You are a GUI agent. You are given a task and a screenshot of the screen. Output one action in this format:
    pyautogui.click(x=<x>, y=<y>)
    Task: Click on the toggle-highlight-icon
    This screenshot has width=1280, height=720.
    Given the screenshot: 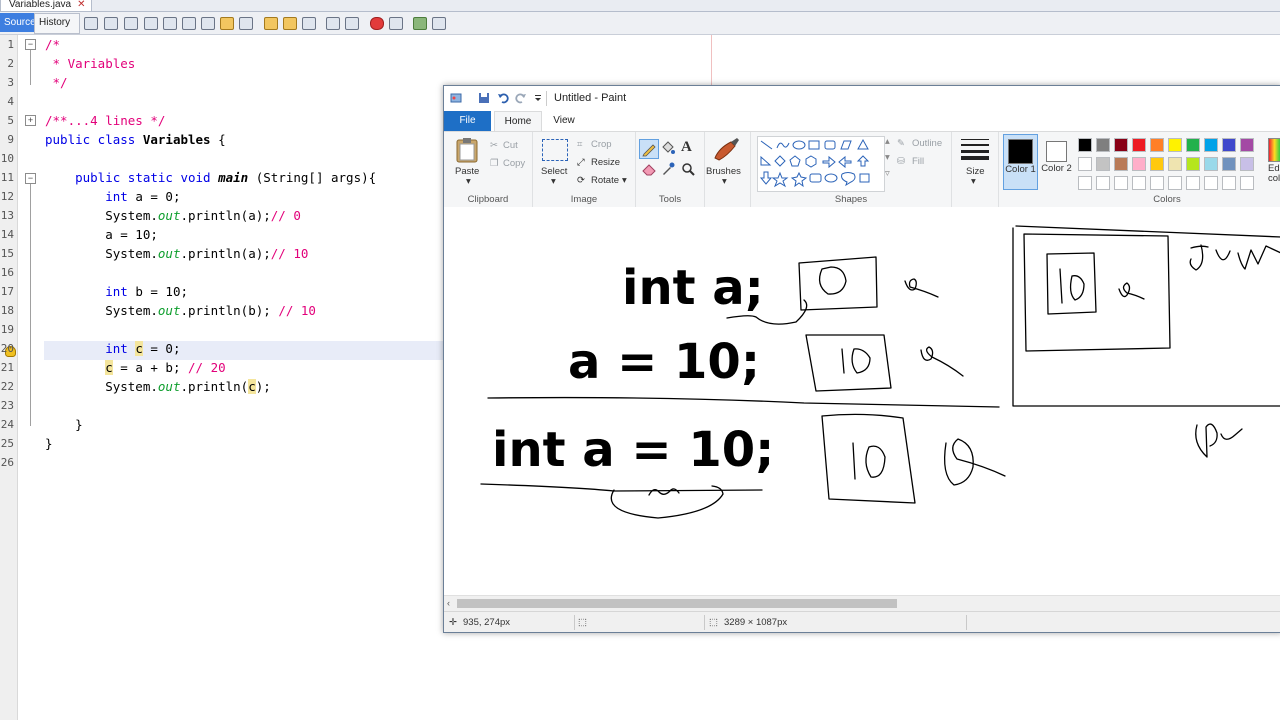 What is the action you would take?
    pyautogui.click(x=227, y=23)
    